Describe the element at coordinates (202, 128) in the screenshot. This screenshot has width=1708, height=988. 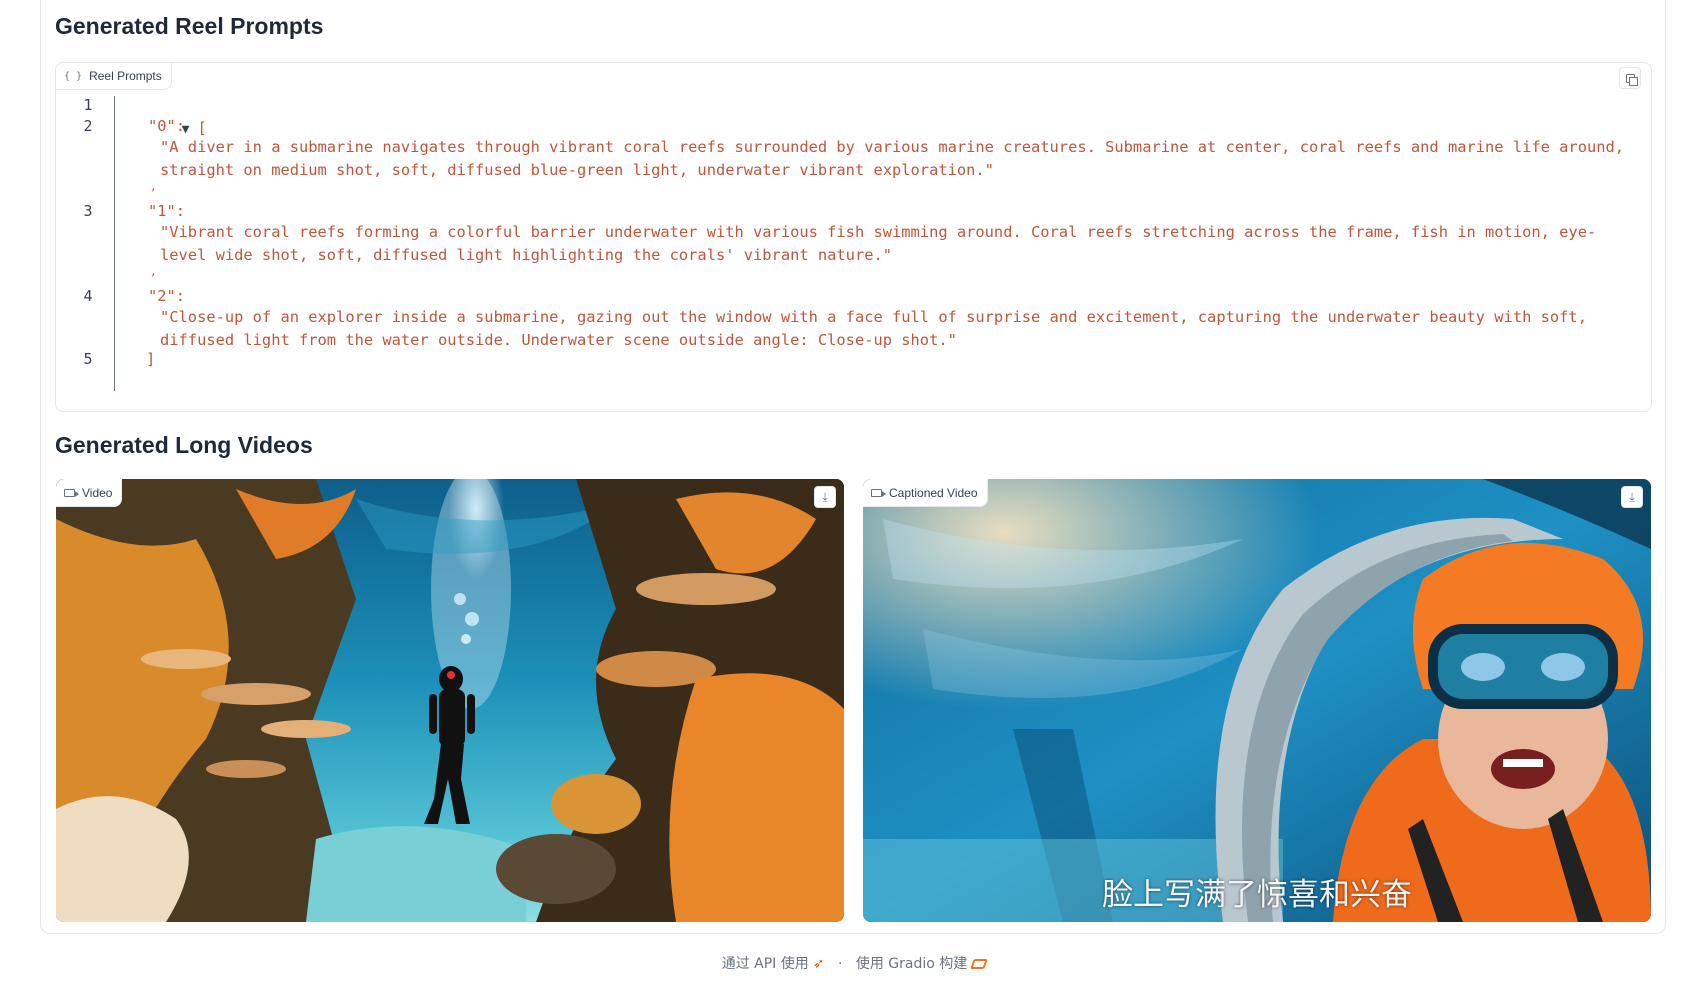
I see `json-open-bracket: [` at that location.